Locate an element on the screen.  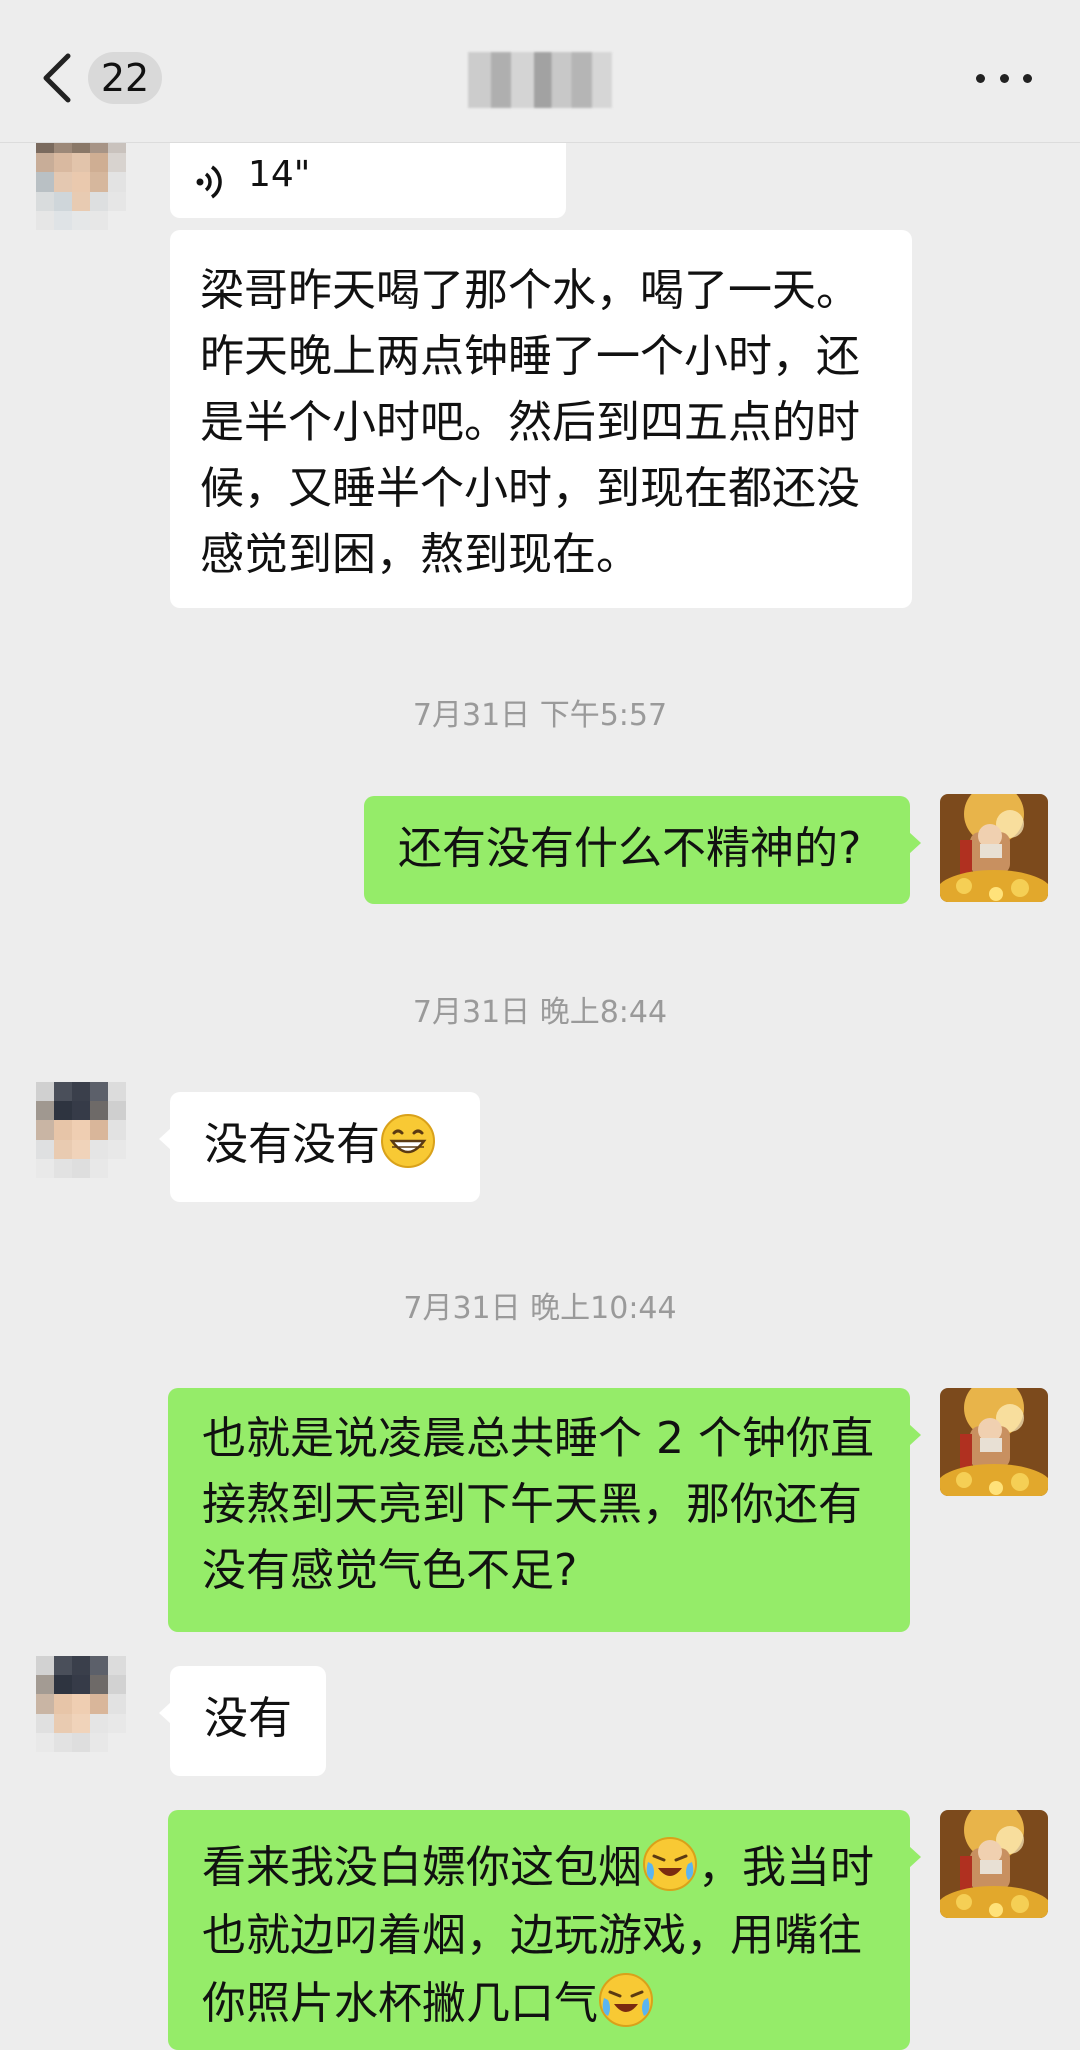
timestamp: 7月31日 晚上10:44 is located at coordinates (540, 1308).